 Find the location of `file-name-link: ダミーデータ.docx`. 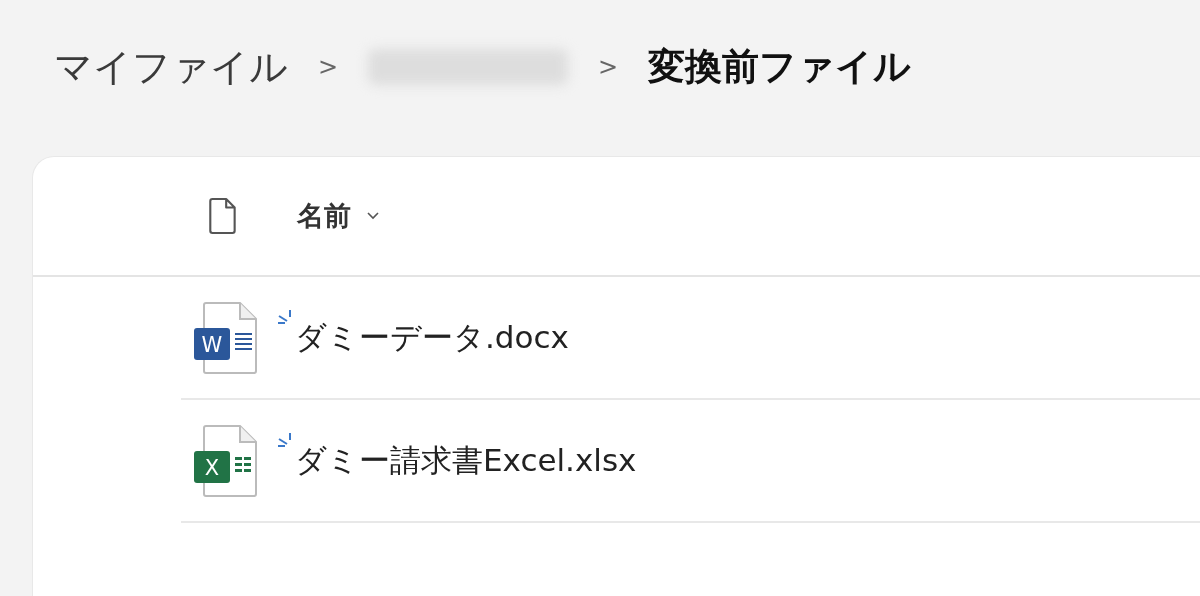

file-name-link: ダミーデータ.docx is located at coordinates (432, 337).